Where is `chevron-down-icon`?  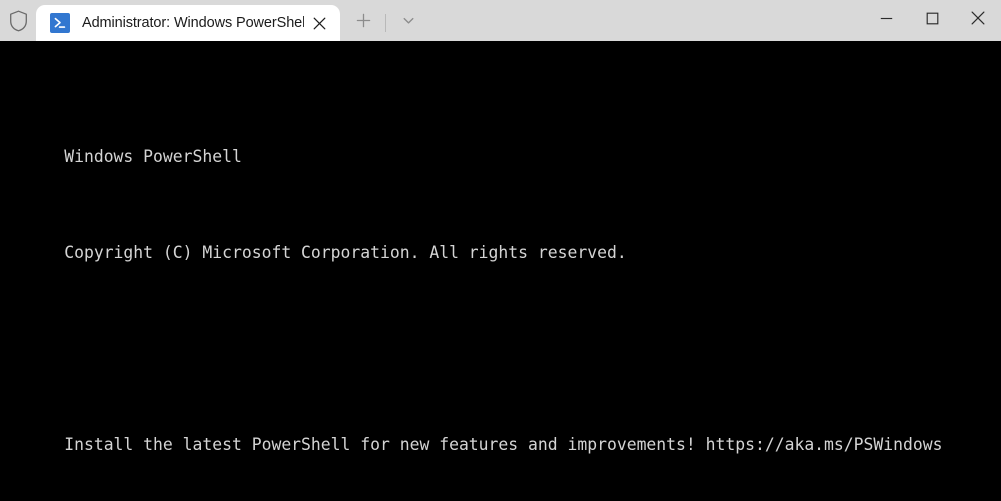 chevron-down-icon is located at coordinates (408, 23).